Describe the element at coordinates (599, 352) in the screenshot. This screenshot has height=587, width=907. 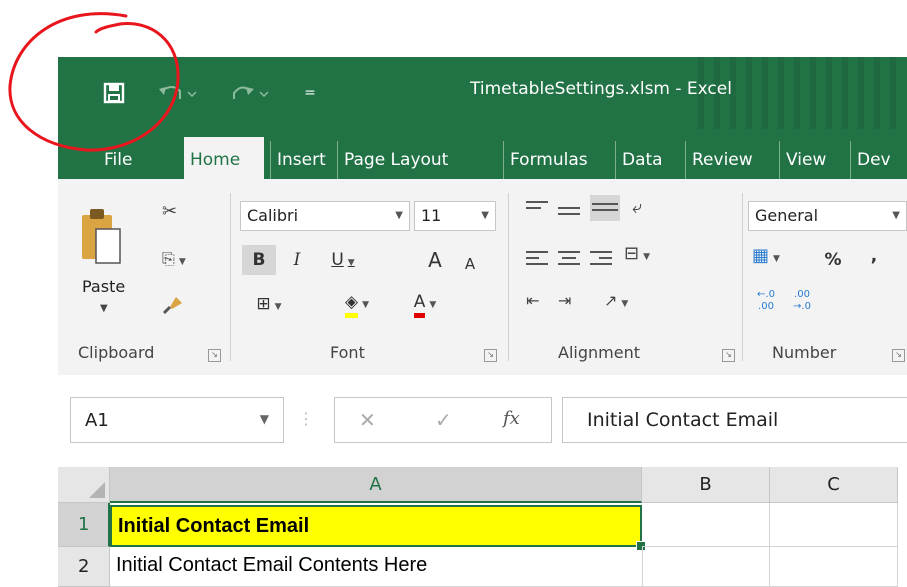
I see `alignment-group-label: Alignment` at that location.